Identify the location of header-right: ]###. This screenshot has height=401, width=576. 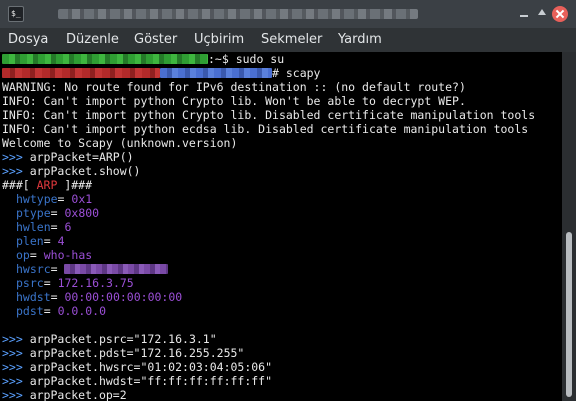
(75, 185).